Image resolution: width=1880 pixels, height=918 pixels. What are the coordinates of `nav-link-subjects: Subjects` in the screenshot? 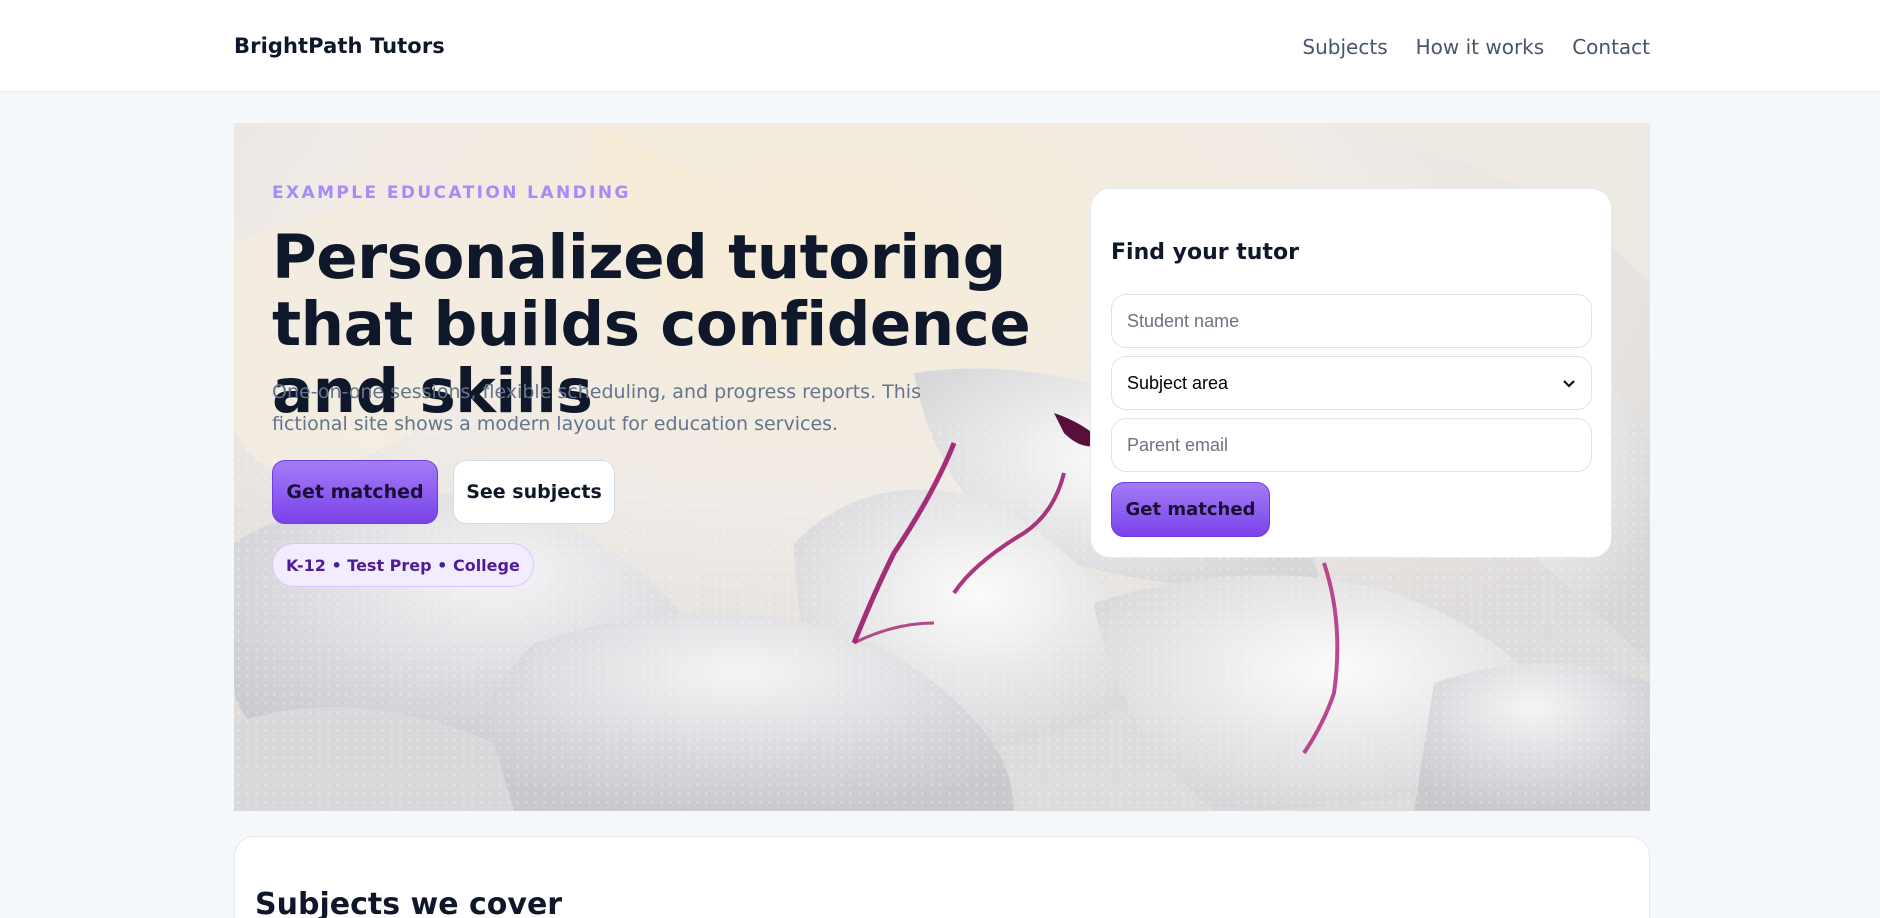 It's located at (1344, 47).